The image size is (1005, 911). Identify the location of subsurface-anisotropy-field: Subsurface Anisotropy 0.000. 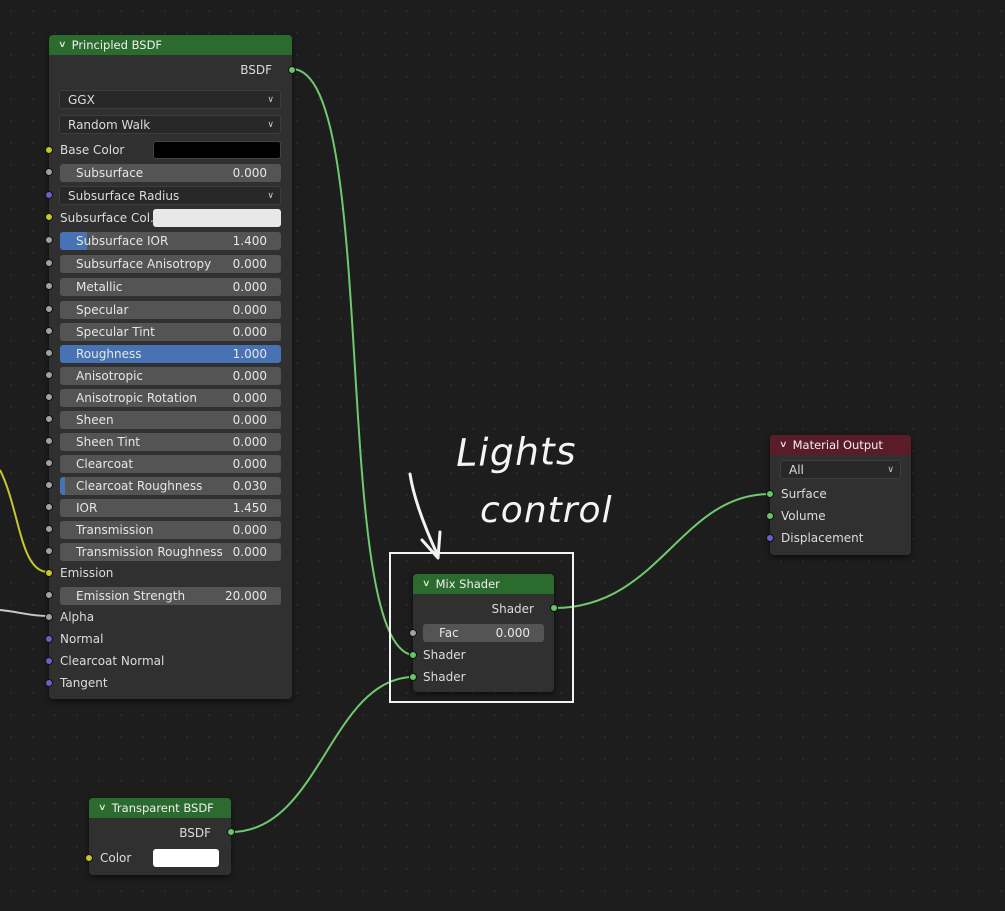
(170, 264).